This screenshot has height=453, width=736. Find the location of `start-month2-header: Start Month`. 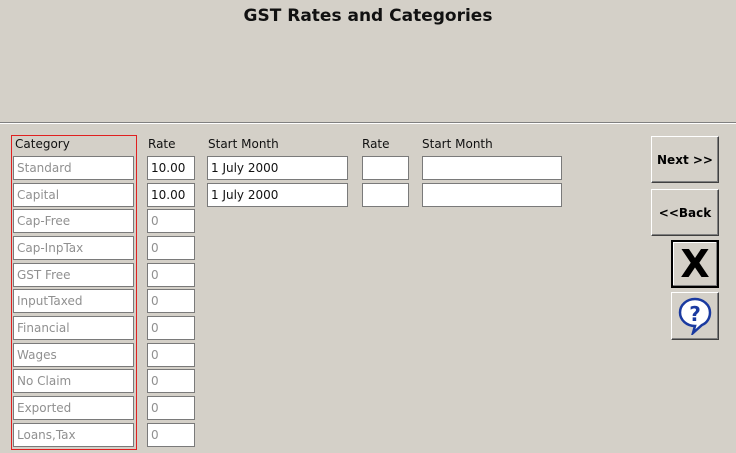

start-month2-header: Start Month is located at coordinates (457, 144).